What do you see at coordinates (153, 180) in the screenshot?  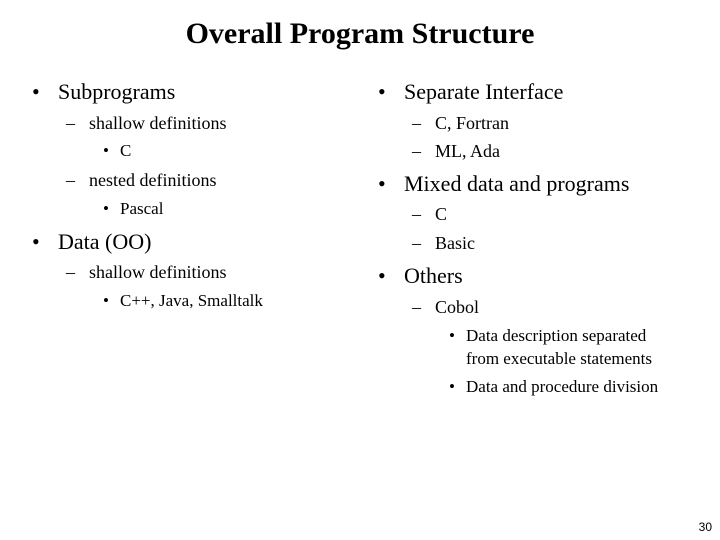 I see `sub-bullet-text: nested definitions` at bounding box center [153, 180].